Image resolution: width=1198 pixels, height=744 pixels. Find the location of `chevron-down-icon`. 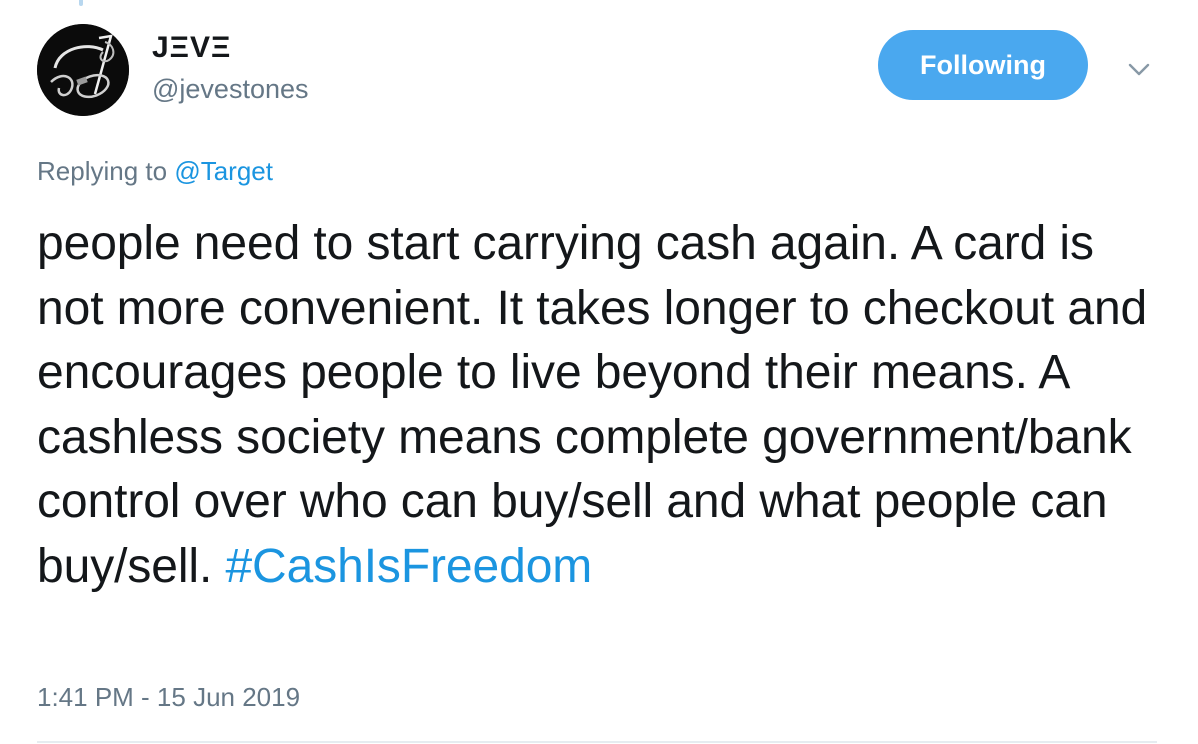

chevron-down-icon is located at coordinates (1139, 69).